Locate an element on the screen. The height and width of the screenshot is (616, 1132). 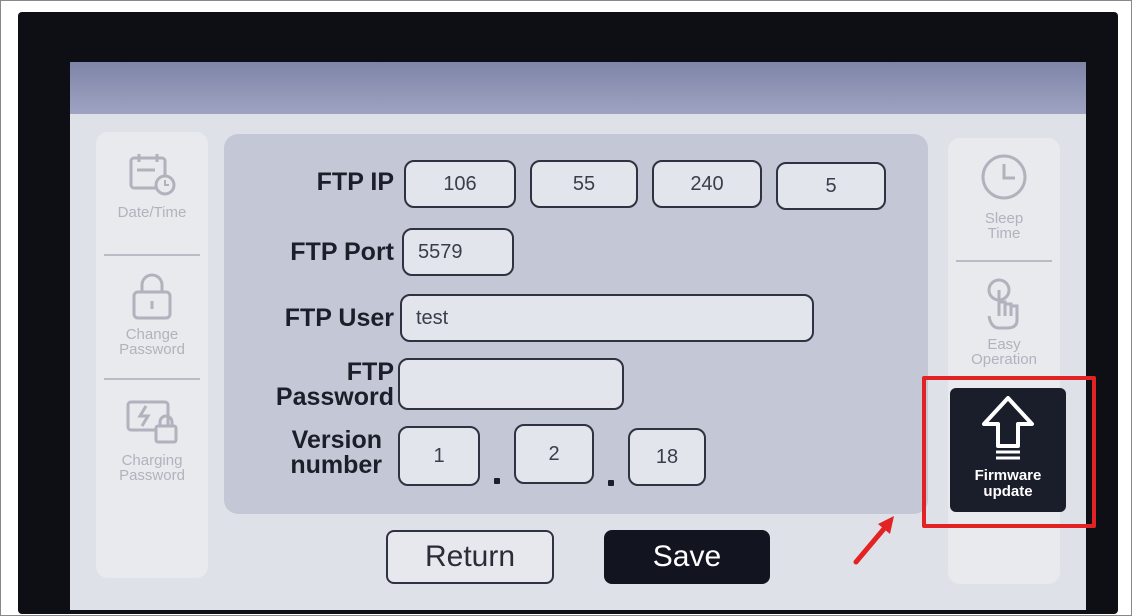
sidebar-item-label: Date/Time is located at coordinates (152, 212).